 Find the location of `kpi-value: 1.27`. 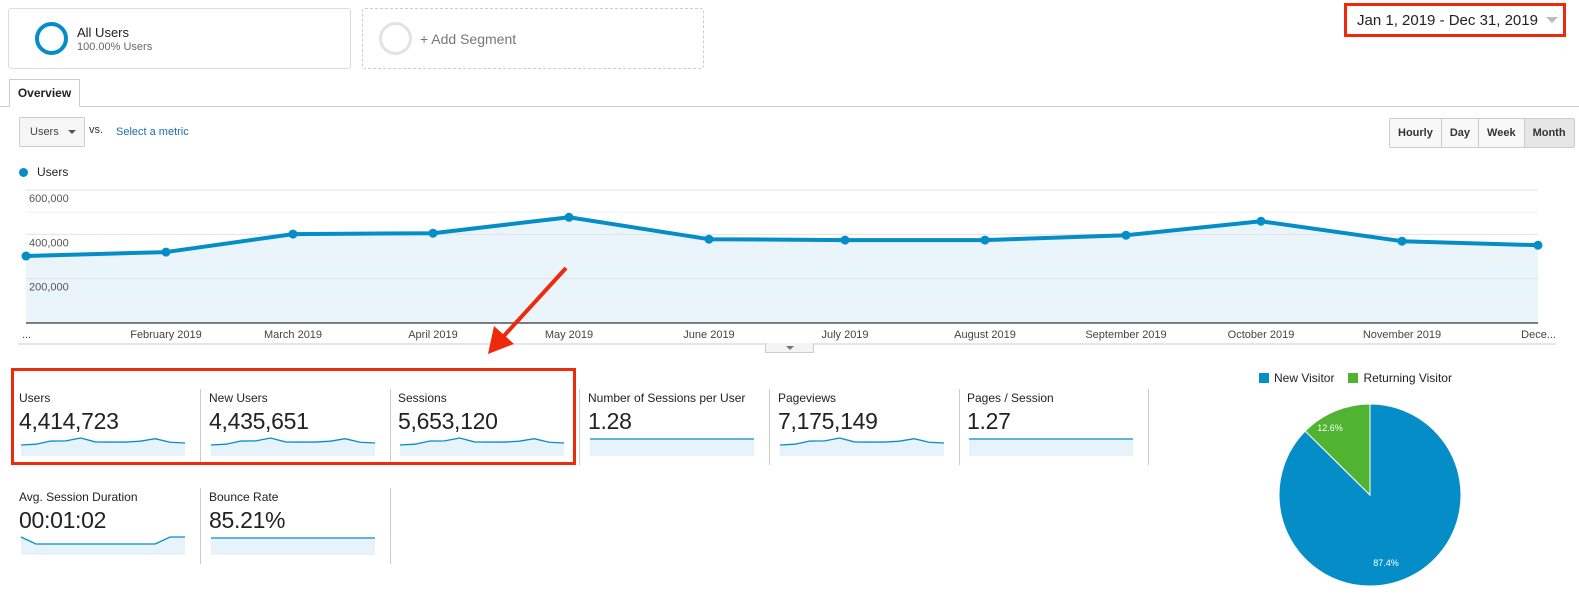

kpi-value: 1.27 is located at coordinates (989, 421).